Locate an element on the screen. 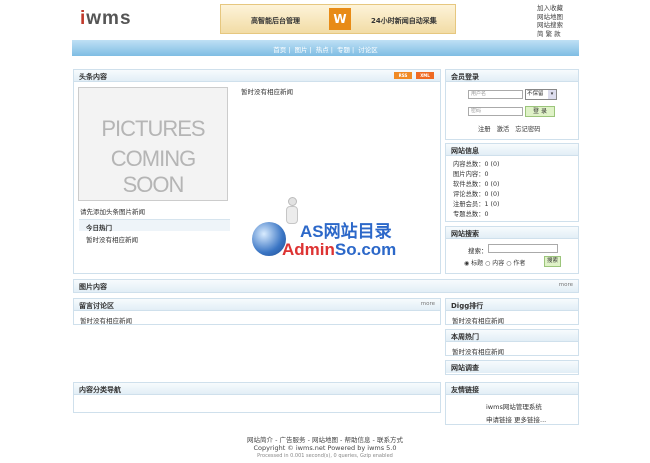 Image resolution: width=650 pixels, height=463 pixels. digg-header: Digg排行 is located at coordinates (512, 305).